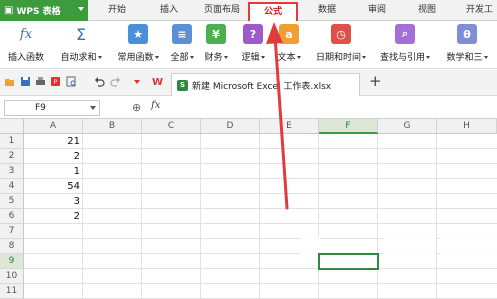 The image size is (497, 299). What do you see at coordinates (52, 171) in the screenshot?
I see `cell-a3: 1` at bounding box center [52, 171].